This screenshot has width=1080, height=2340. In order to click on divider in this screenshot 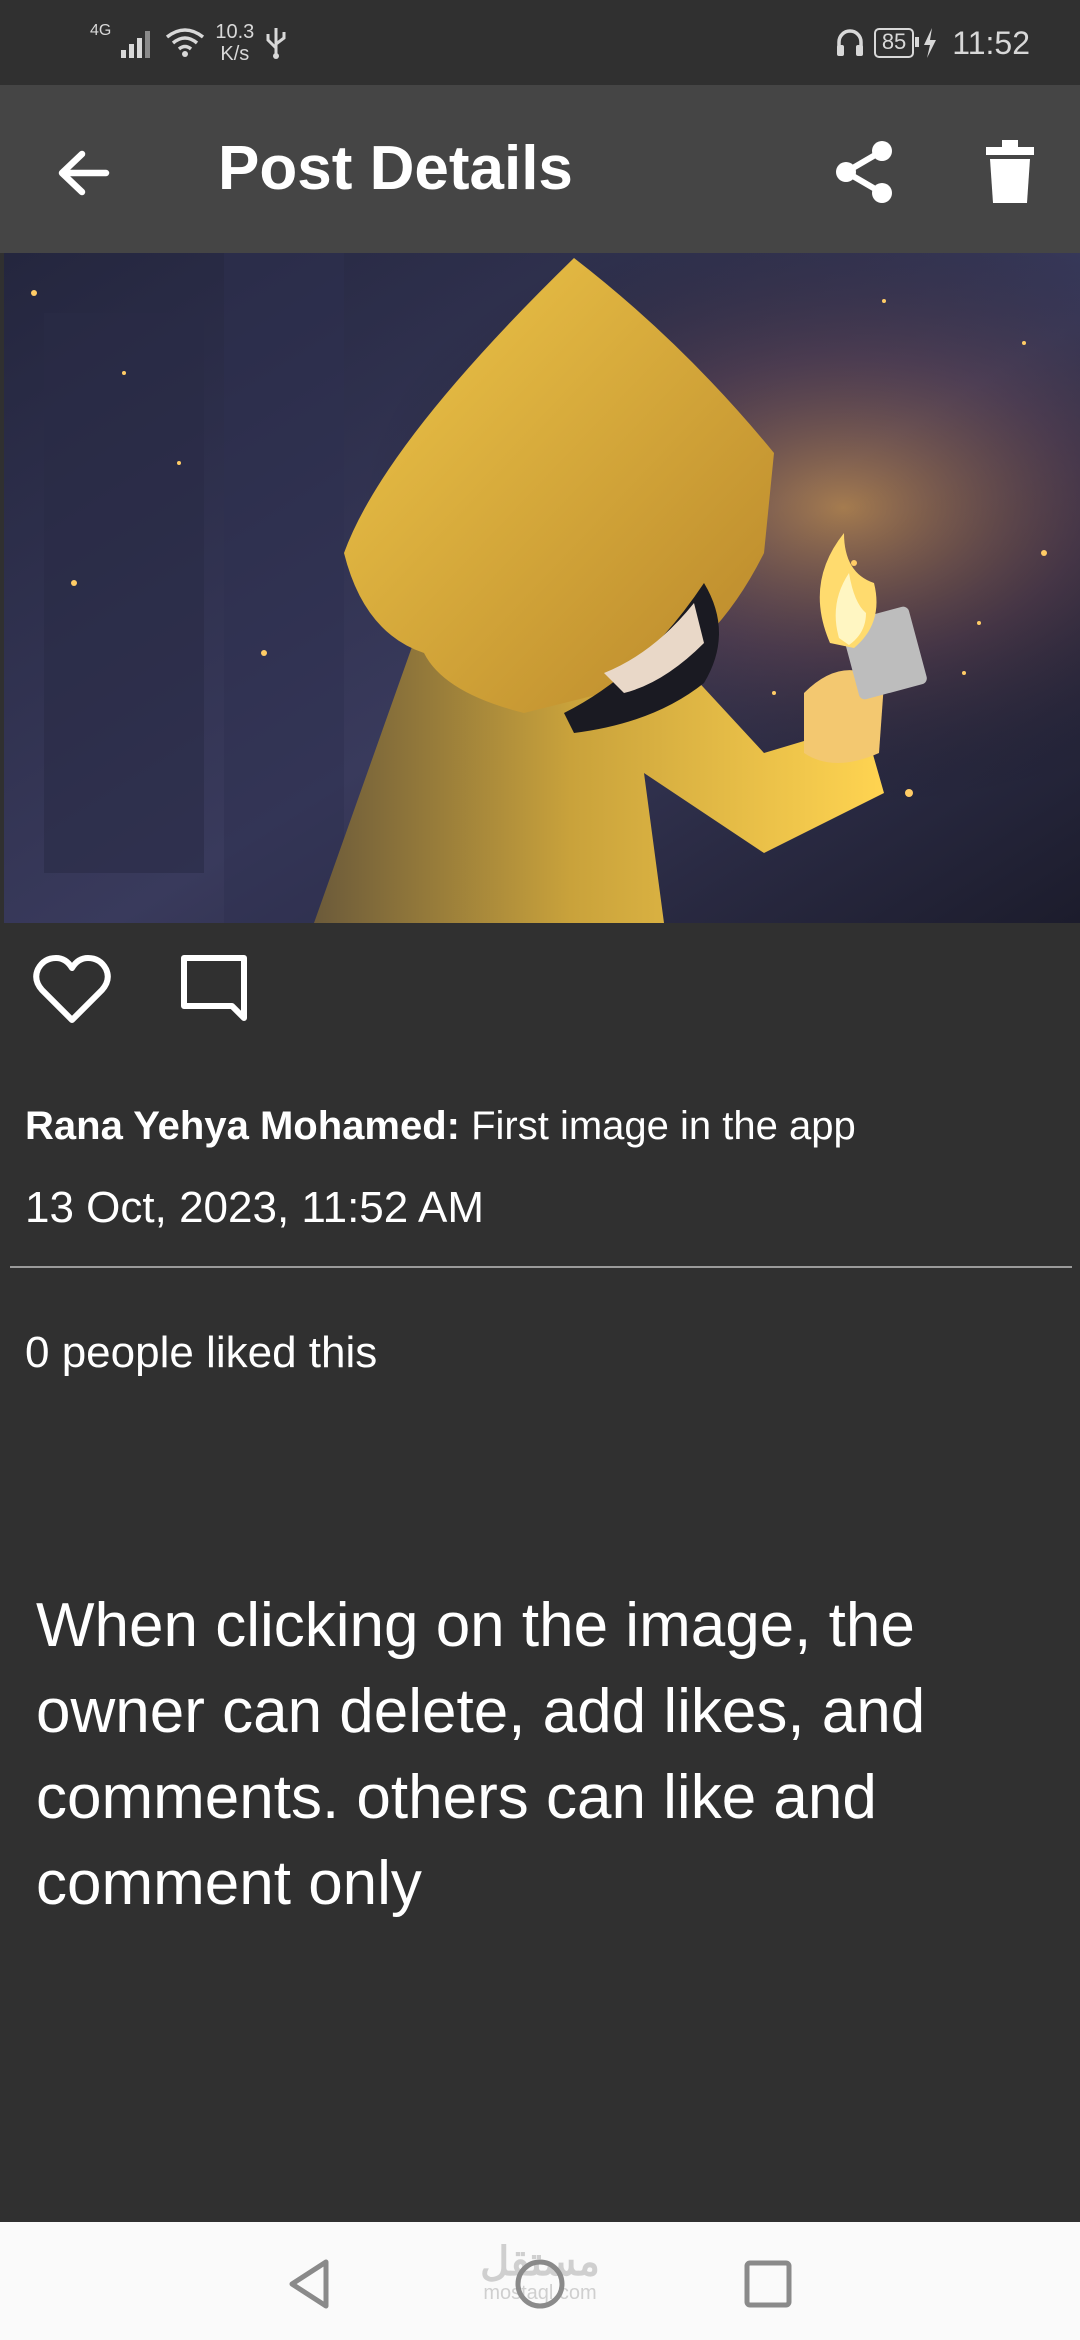, I will do `click(541, 1267)`.